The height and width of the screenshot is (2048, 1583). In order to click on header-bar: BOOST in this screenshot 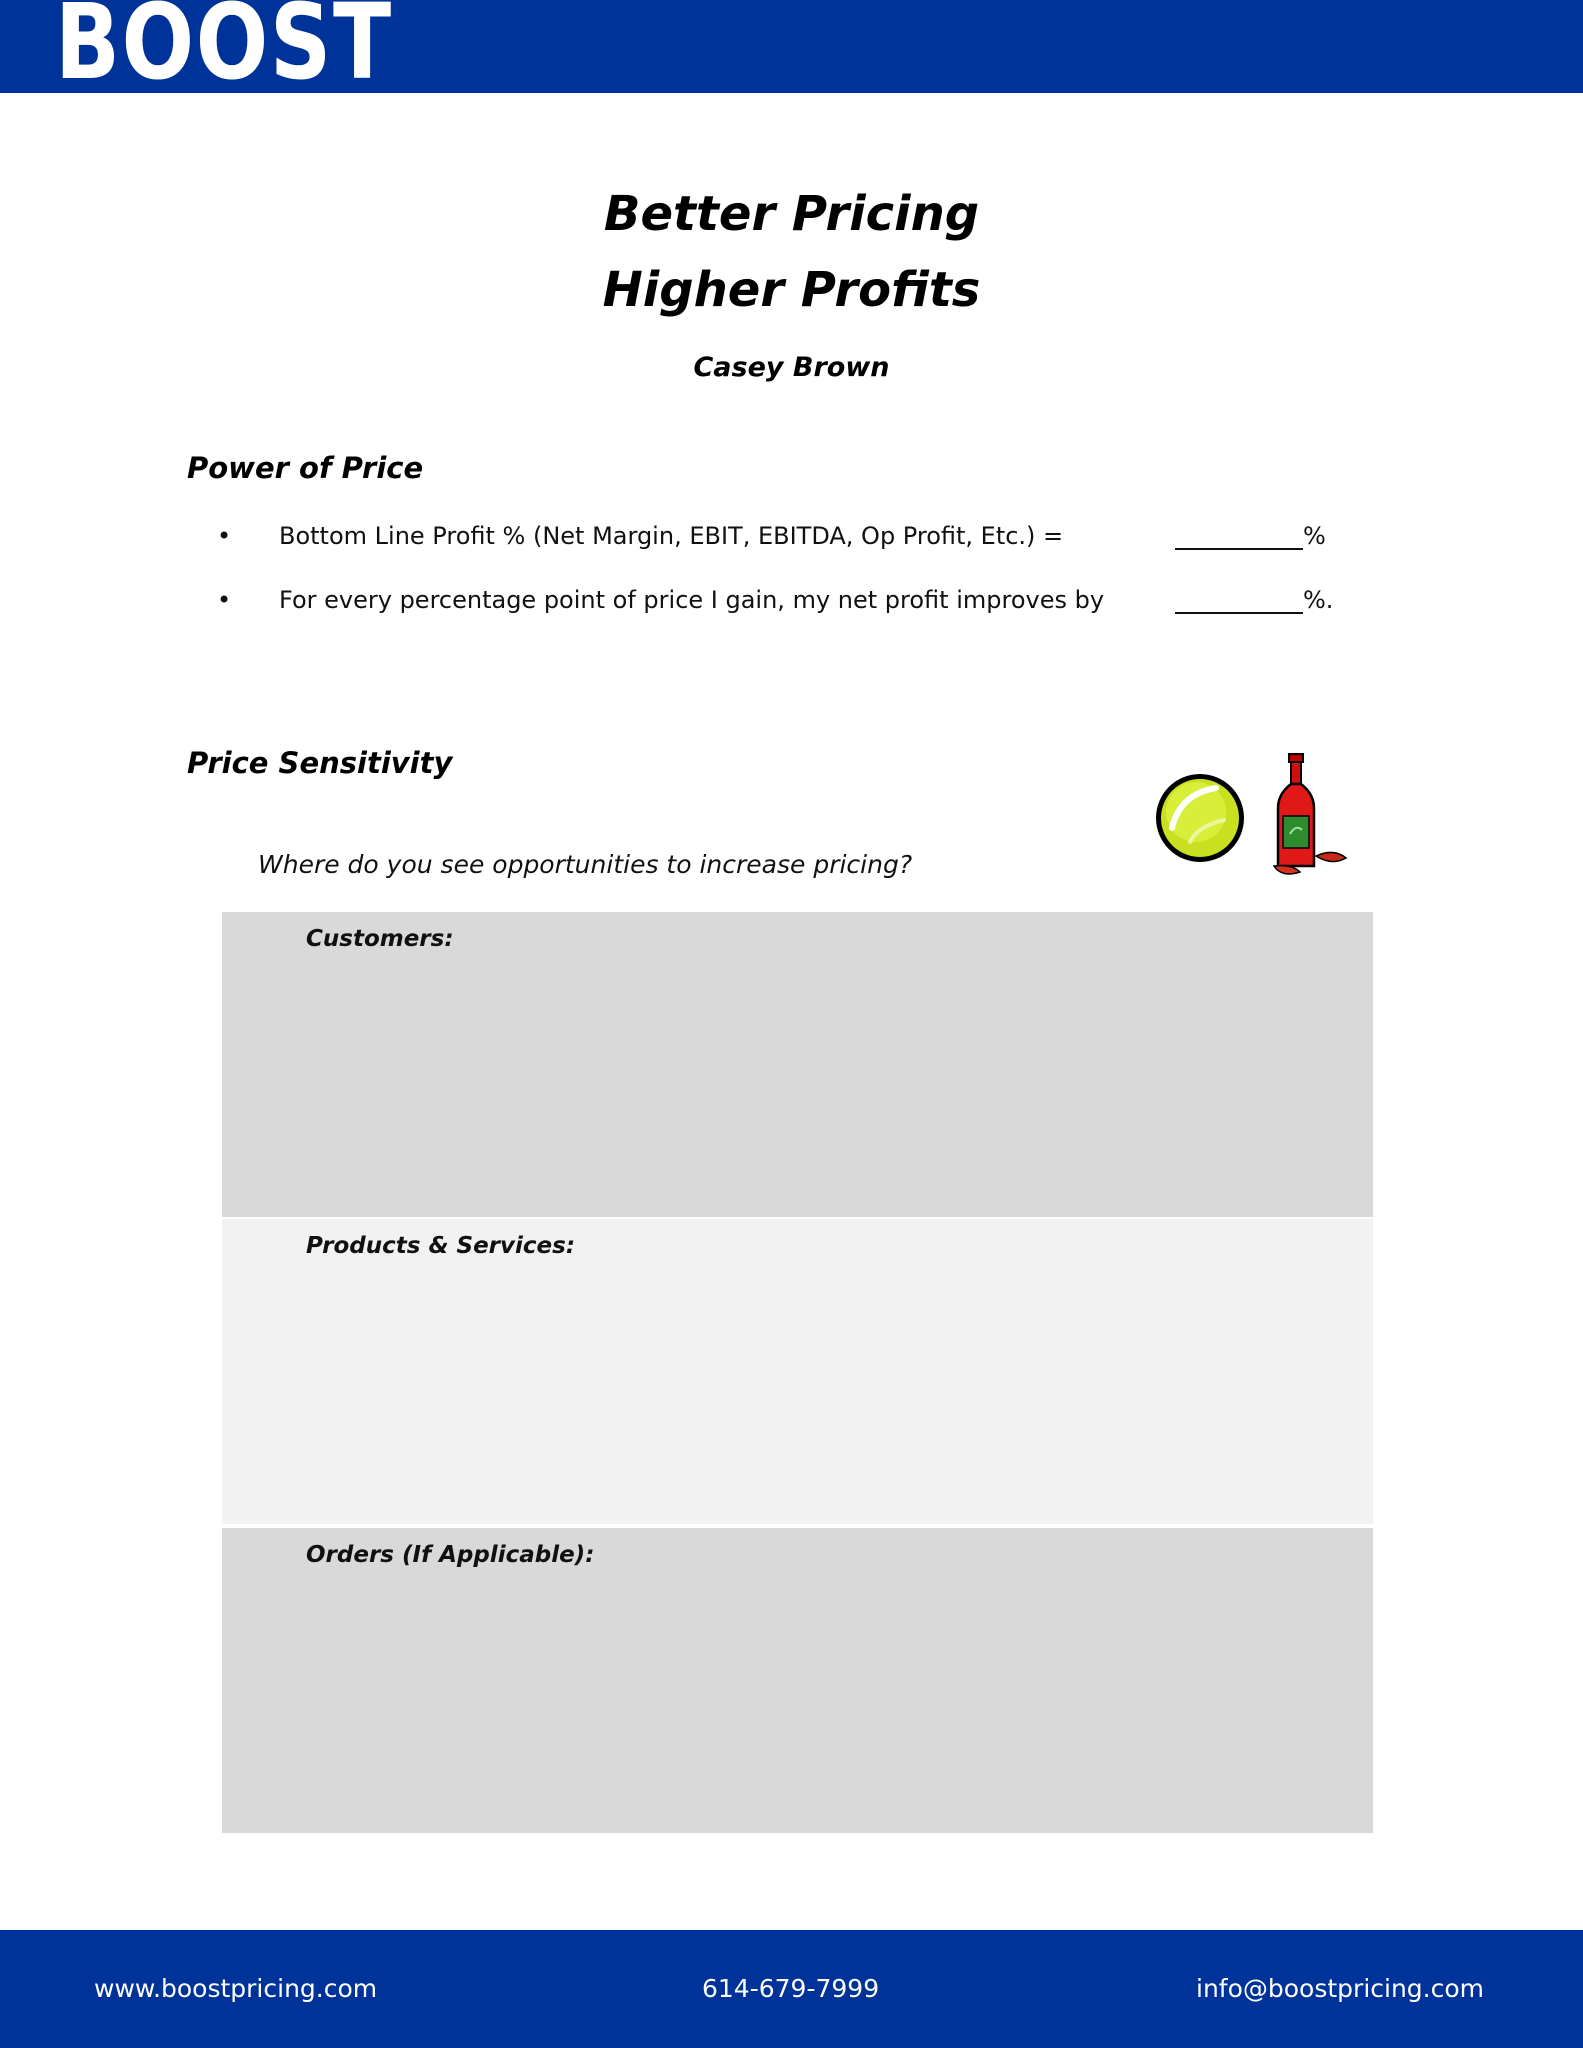, I will do `click(791, 46)`.